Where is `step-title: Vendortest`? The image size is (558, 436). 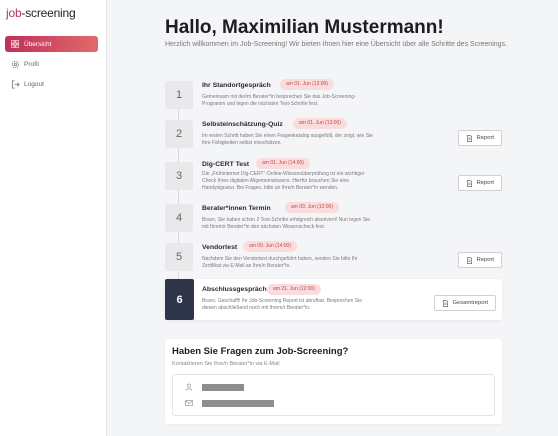
step-title: Vendortest is located at coordinates (220, 247).